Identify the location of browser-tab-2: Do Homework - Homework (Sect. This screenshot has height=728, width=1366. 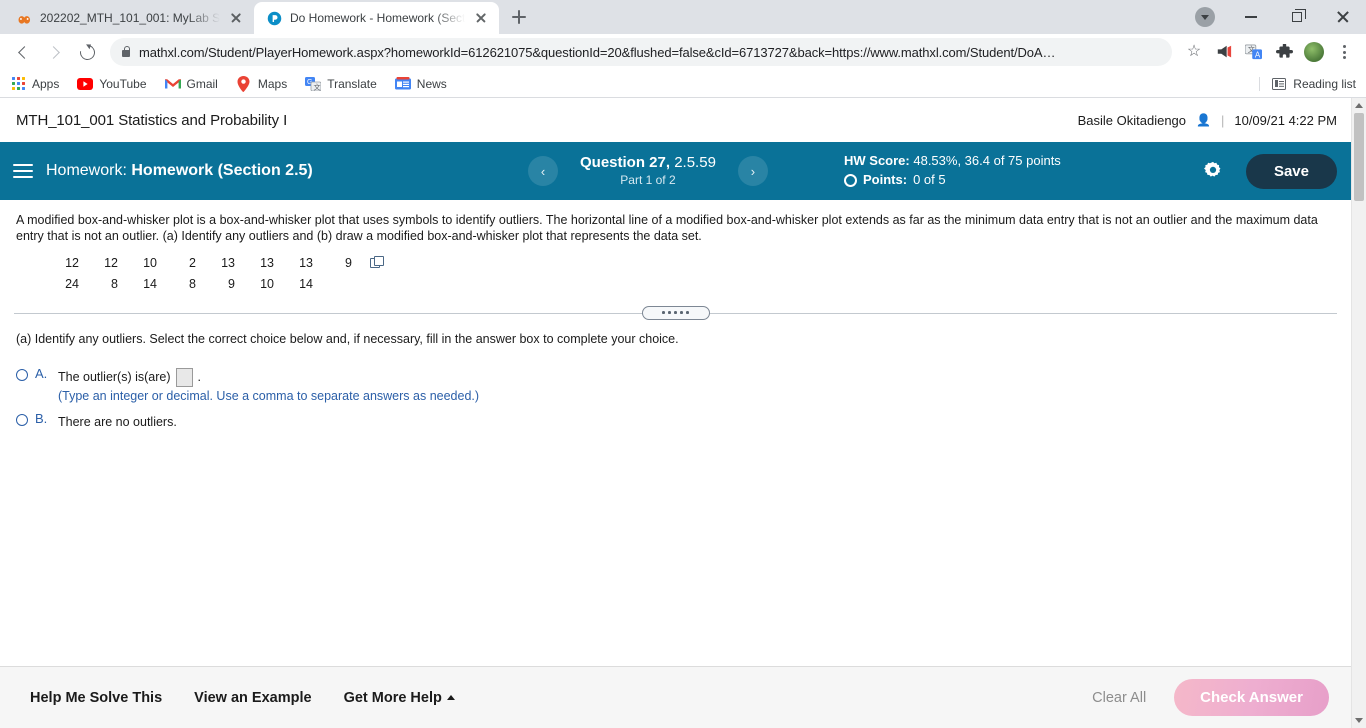
(377, 18).